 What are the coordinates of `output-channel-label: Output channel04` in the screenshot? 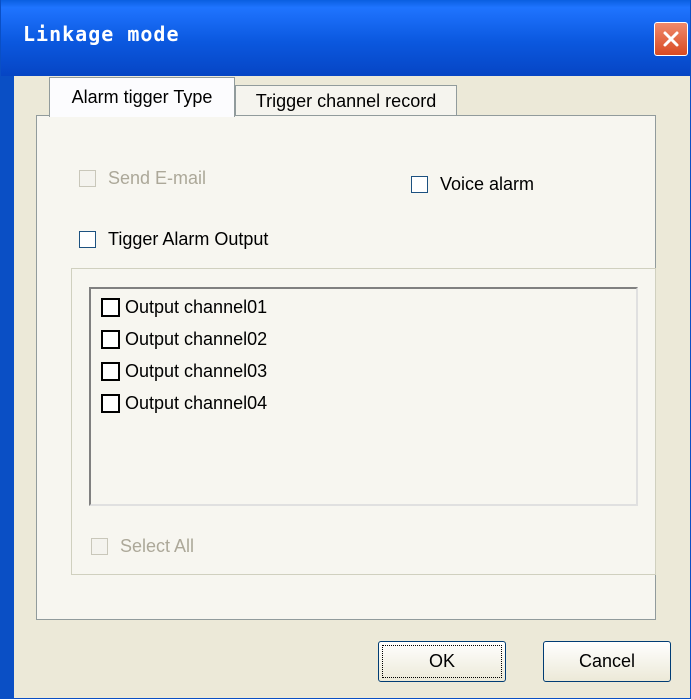 It's located at (196, 403).